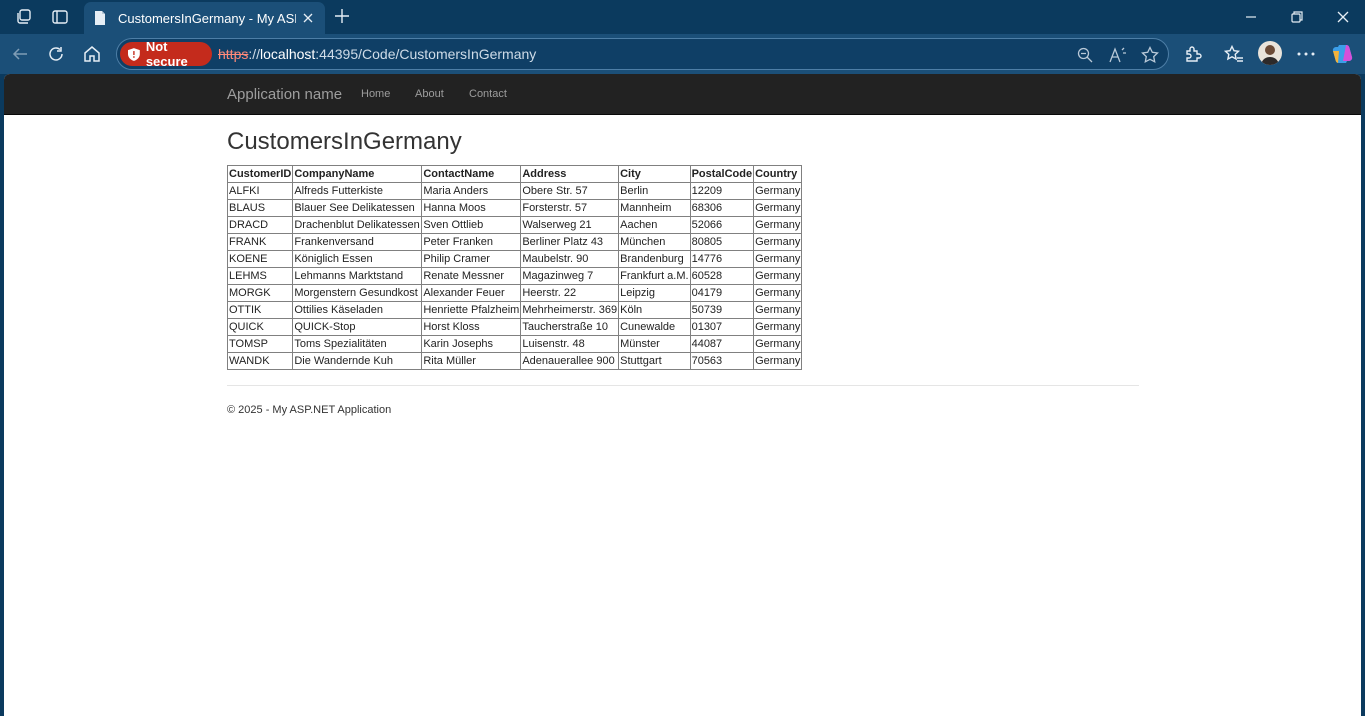 The height and width of the screenshot is (716, 1365). I want to click on table-cell: 12209, so click(722, 191).